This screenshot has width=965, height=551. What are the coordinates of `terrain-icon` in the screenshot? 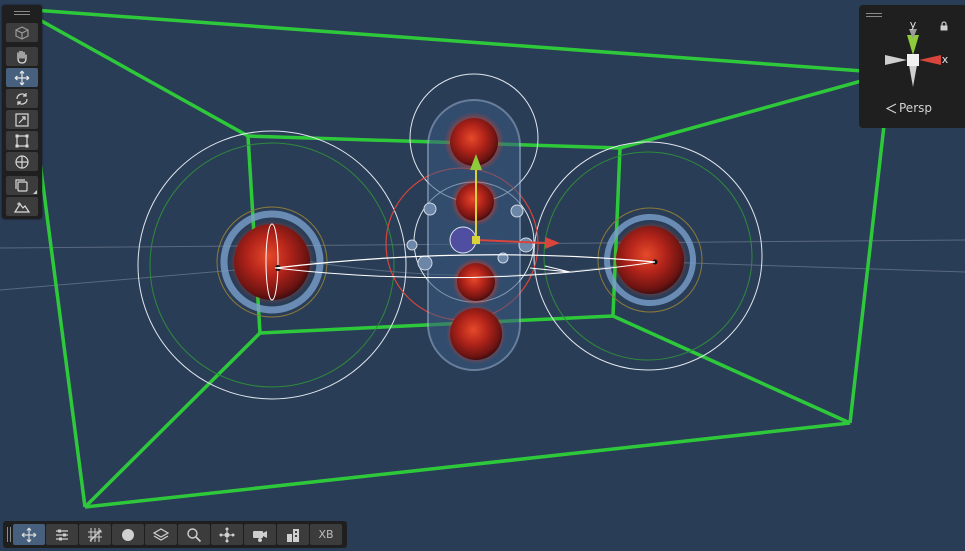 It's located at (22, 207).